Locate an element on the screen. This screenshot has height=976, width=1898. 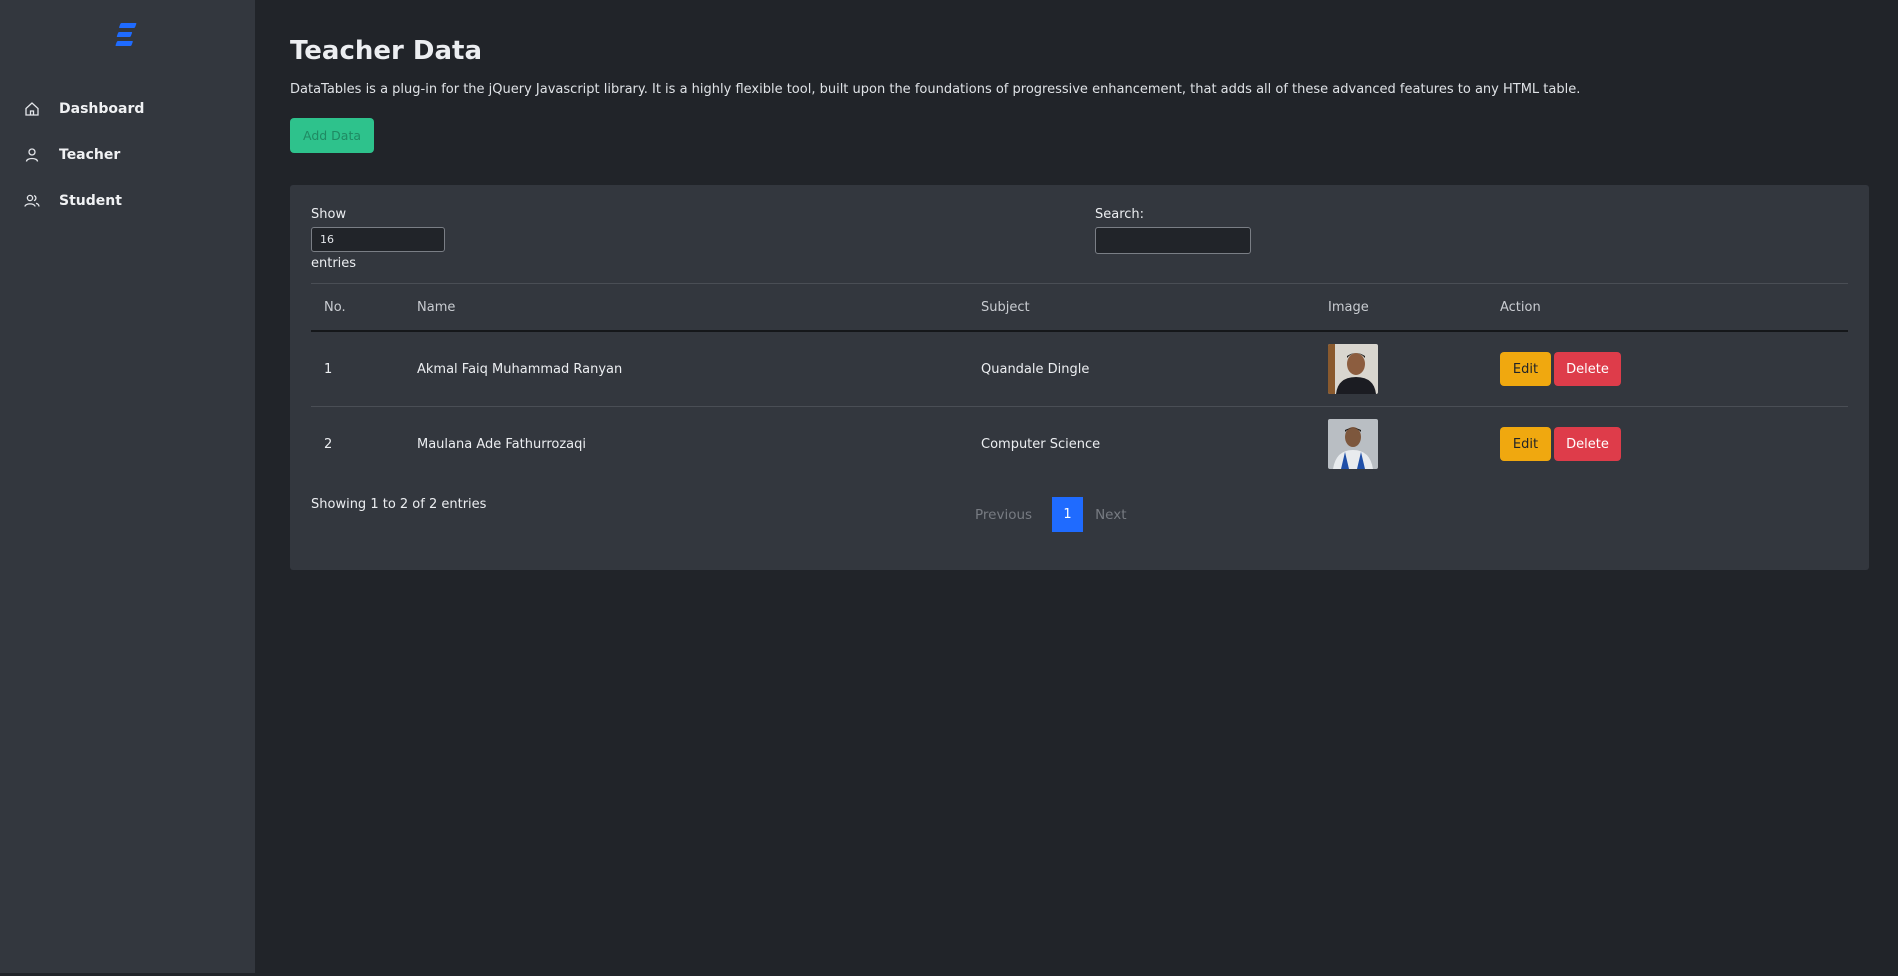
add-data-button: Add Data is located at coordinates (332, 135).